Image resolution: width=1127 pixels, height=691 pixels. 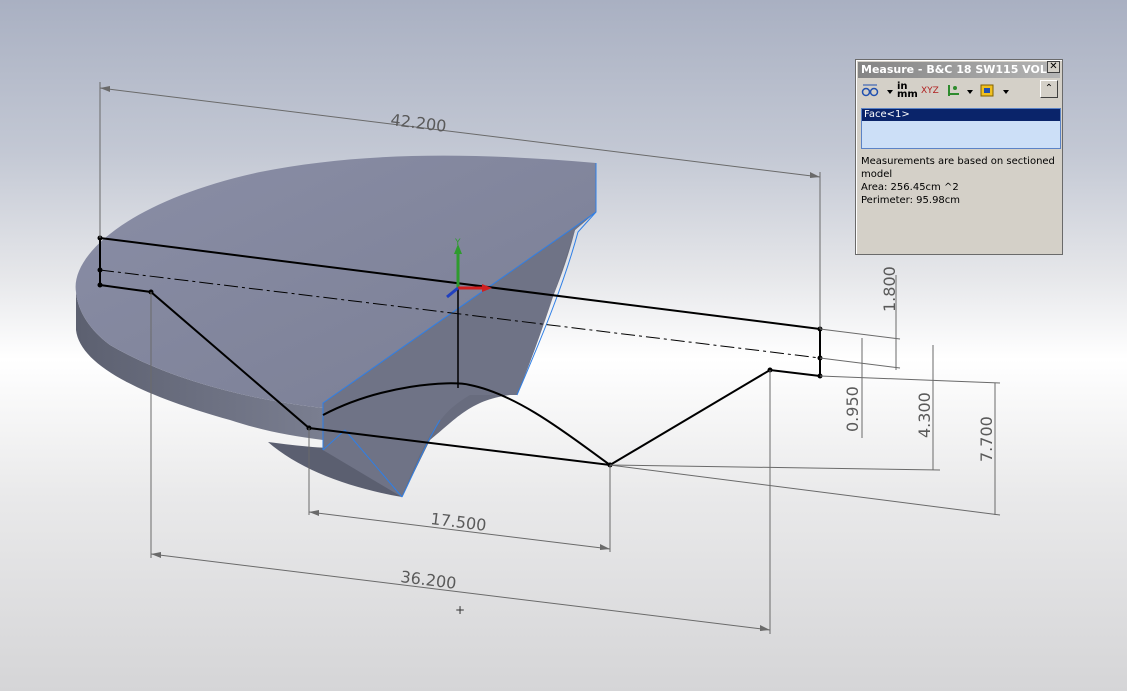 What do you see at coordinates (419, 123) in the screenshot?
I see `dim-42-200: 42.200` at bounding box center [419, 123].